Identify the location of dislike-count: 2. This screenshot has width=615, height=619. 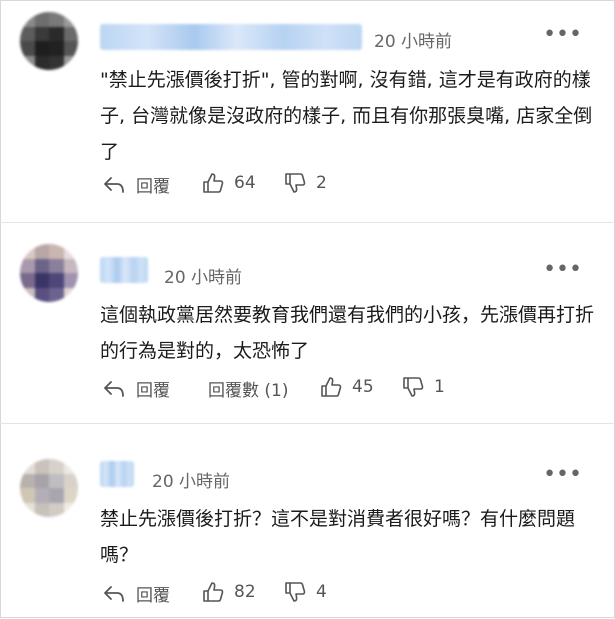
(321, 183).